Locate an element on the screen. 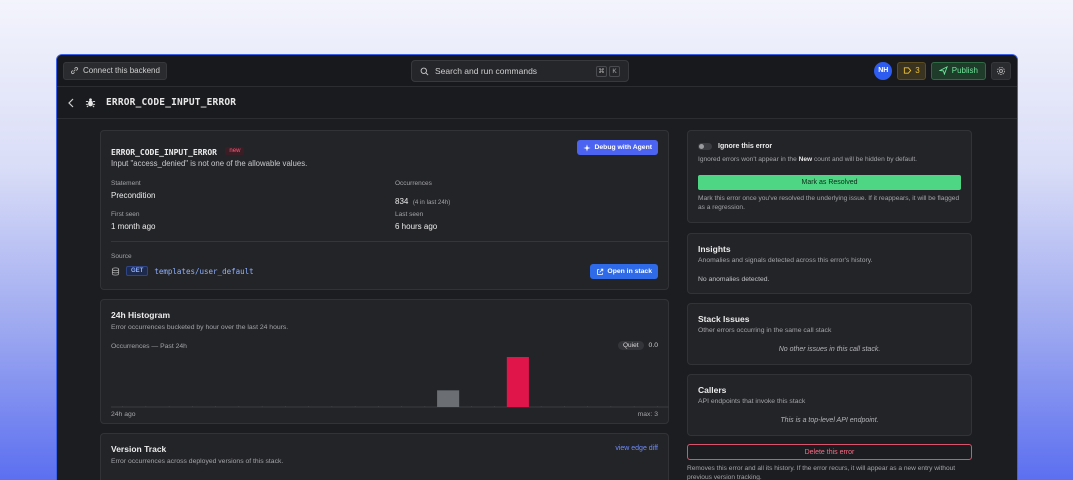 The width and height of the screenshot is (1073, 480). status-badge: Quiet is located at coordinates (631, 345).